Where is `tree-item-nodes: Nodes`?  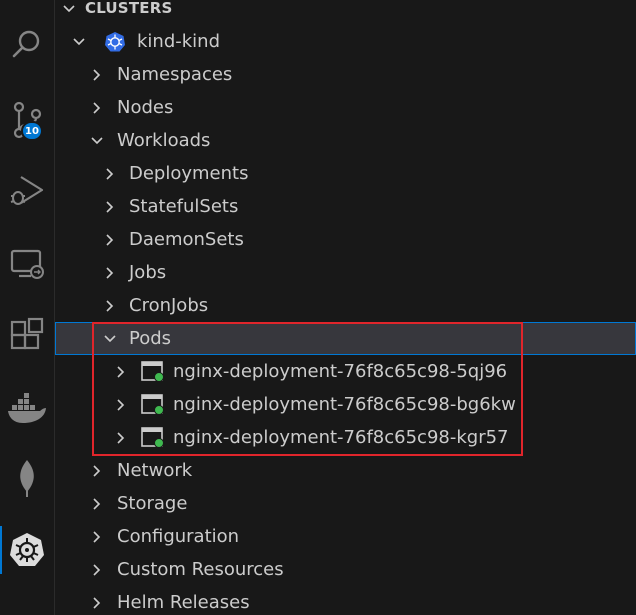
tree-item-nodes: Nodes is located at coordinates (345, 107).